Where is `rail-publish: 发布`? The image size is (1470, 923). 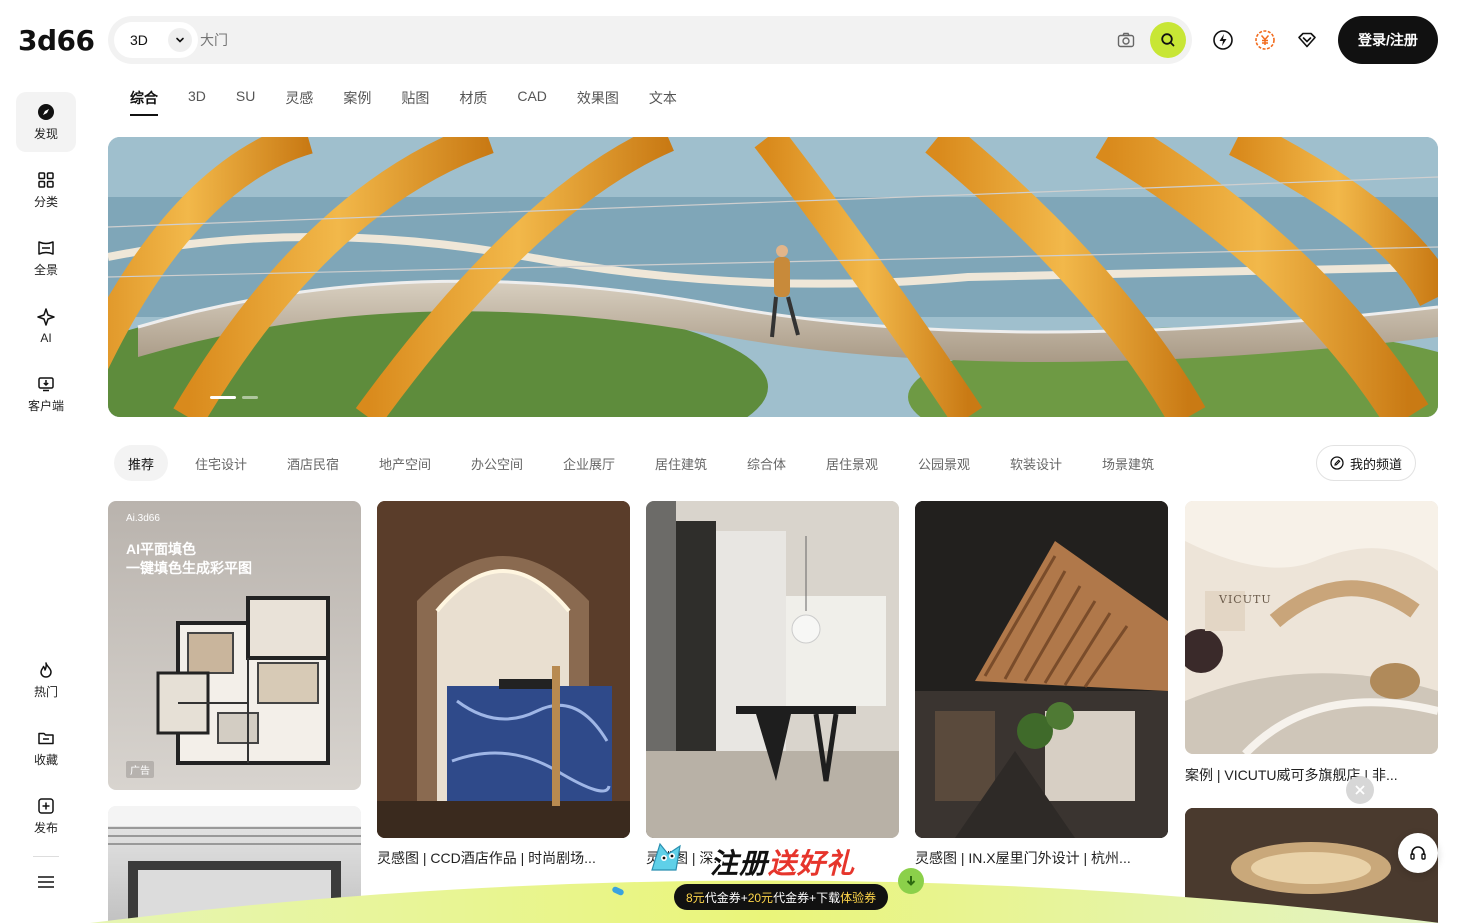
rail-publish: 发布 is located at coordinates (46, 816).